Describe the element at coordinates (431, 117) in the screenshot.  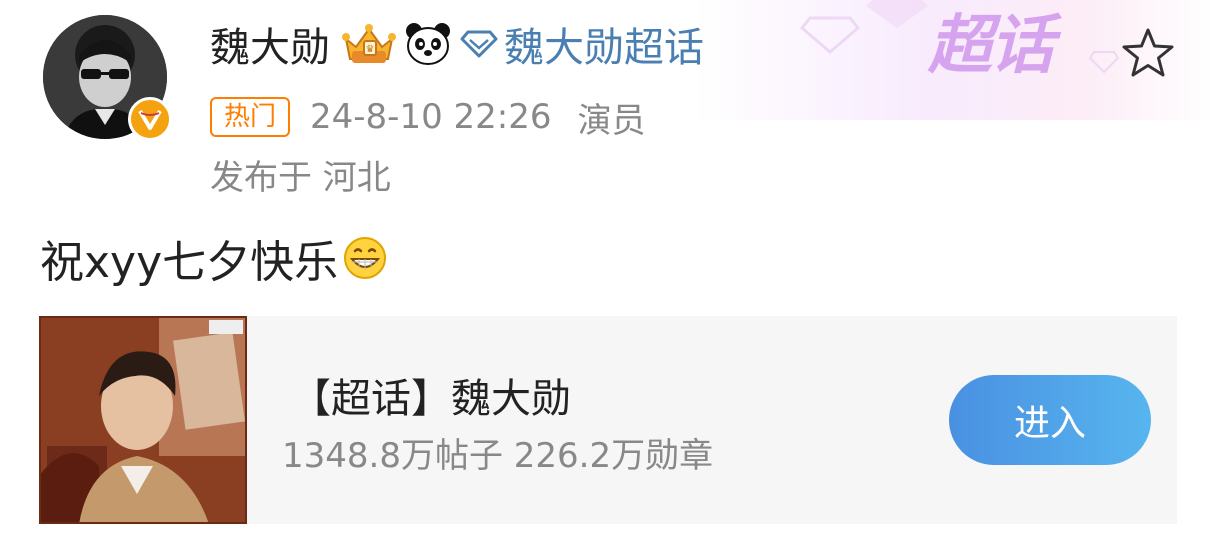
I see `post-timestamp: 24-8-10 22:26` at that location.